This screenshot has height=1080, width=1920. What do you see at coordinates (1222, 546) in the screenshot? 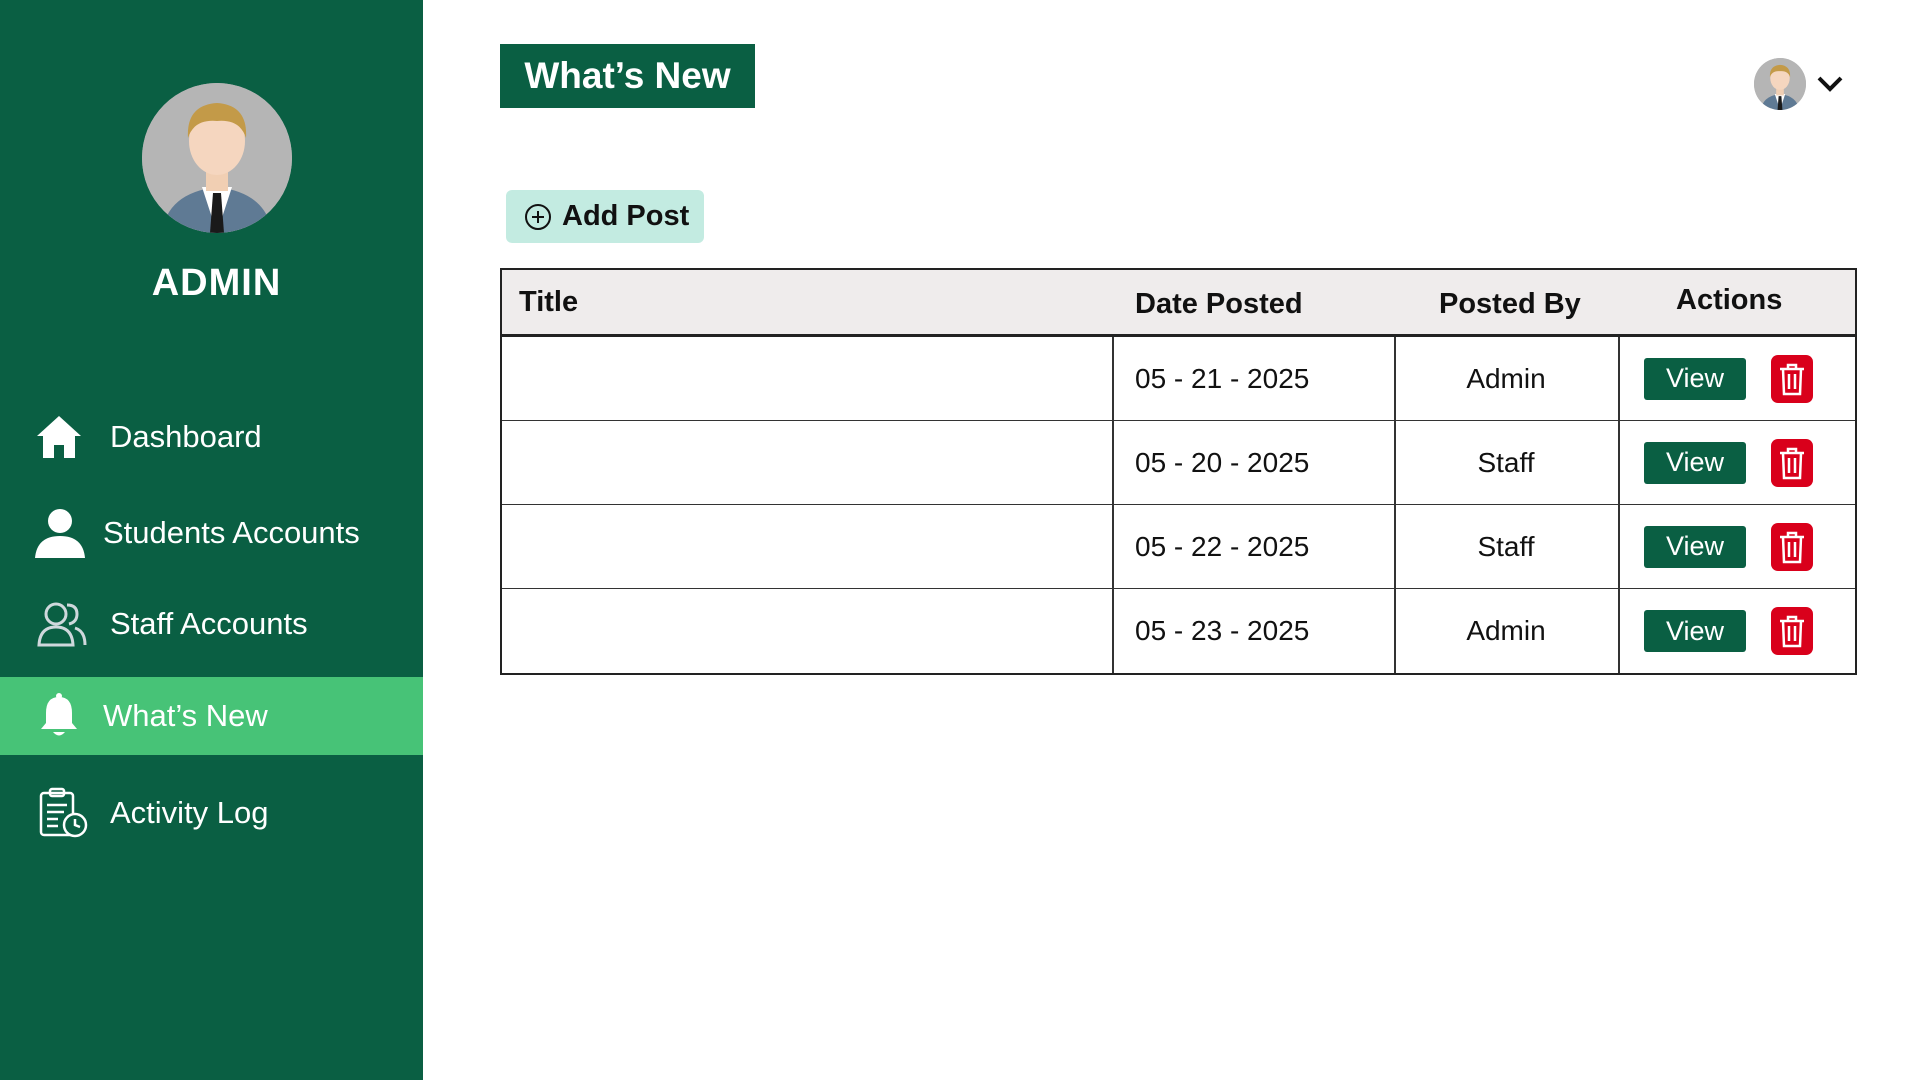
I see `date-posted: 05 - 22 - 2025` at bounding box center [1222, 546].